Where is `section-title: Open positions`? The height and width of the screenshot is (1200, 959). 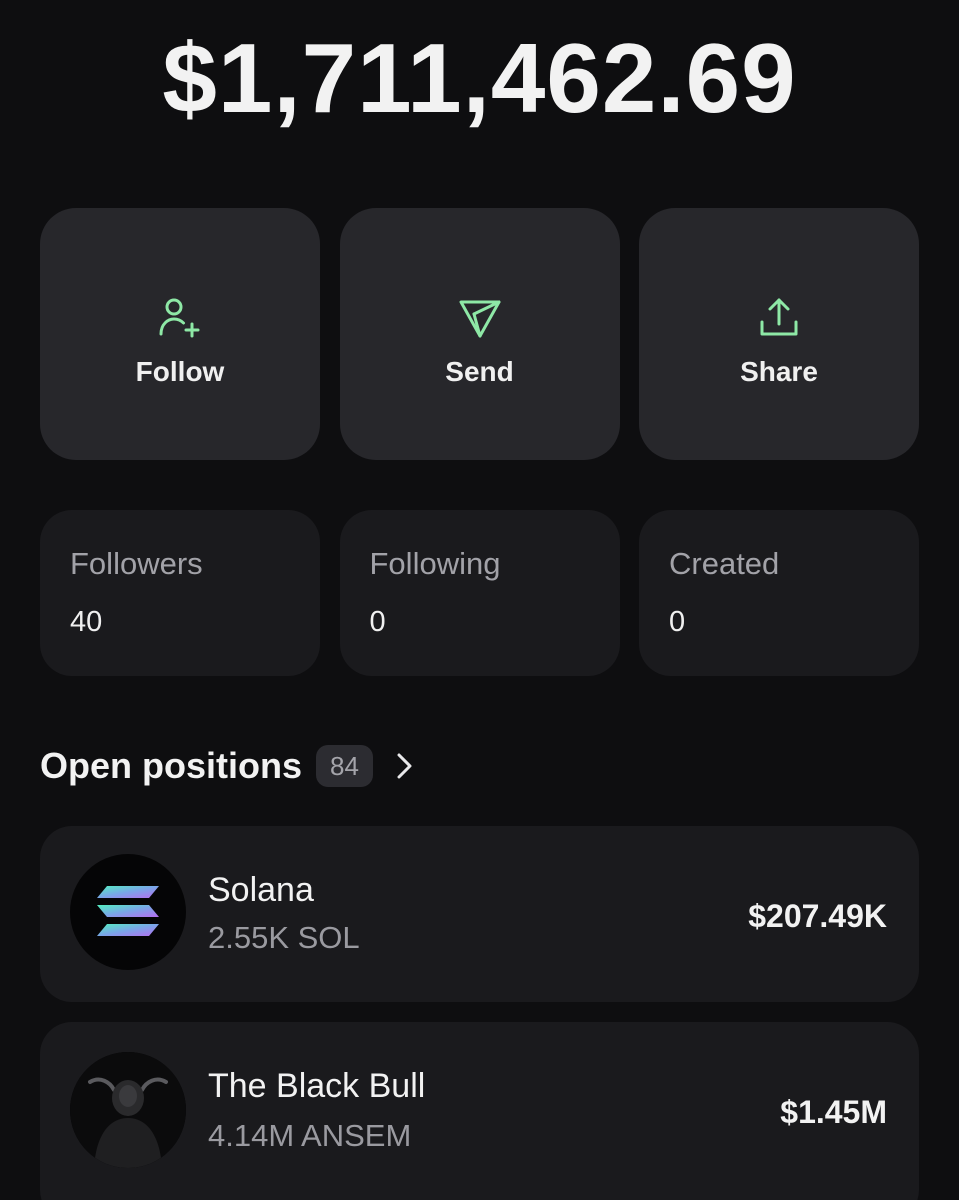
section-title: Open positions is located at coordinates (171, 765).